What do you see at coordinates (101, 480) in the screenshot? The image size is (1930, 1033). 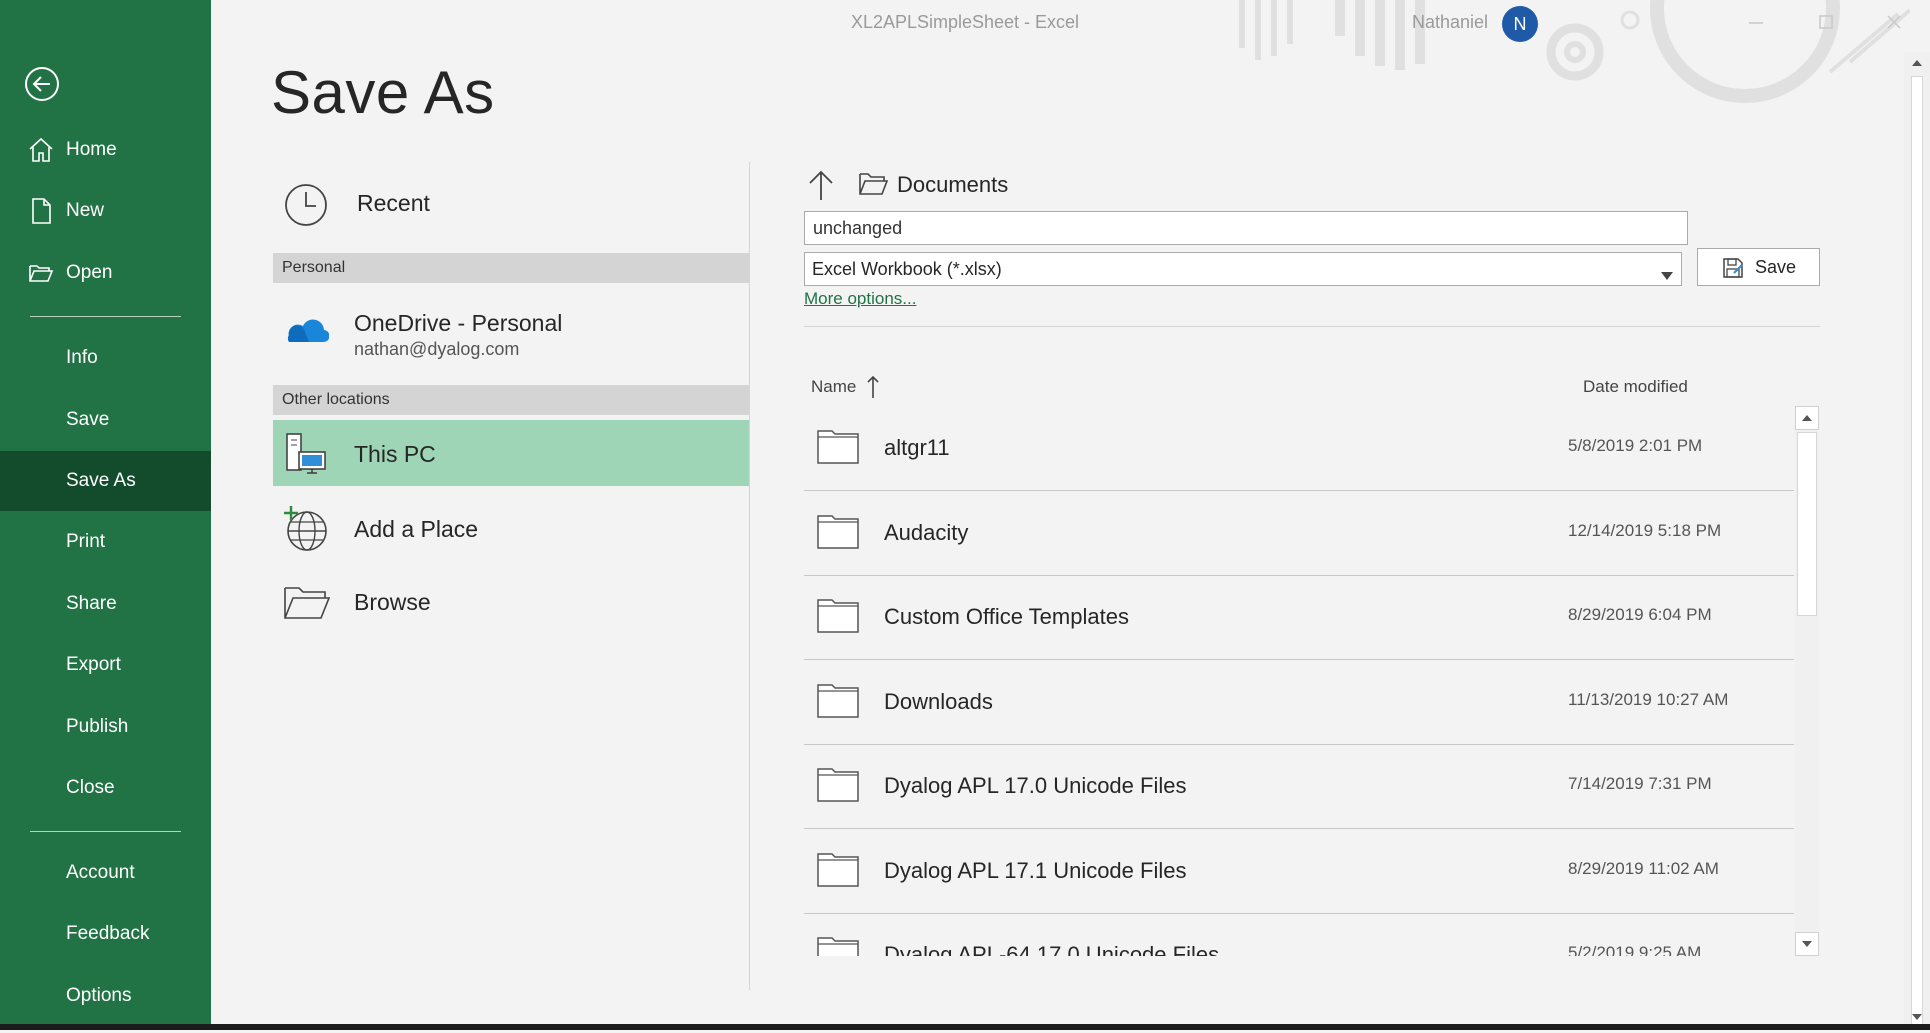 I see `nav-label: Save As` at bounding box center [101, 480].